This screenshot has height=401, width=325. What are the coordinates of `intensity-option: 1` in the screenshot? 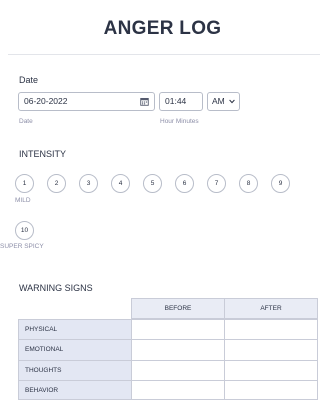 It's located at (24, 183).